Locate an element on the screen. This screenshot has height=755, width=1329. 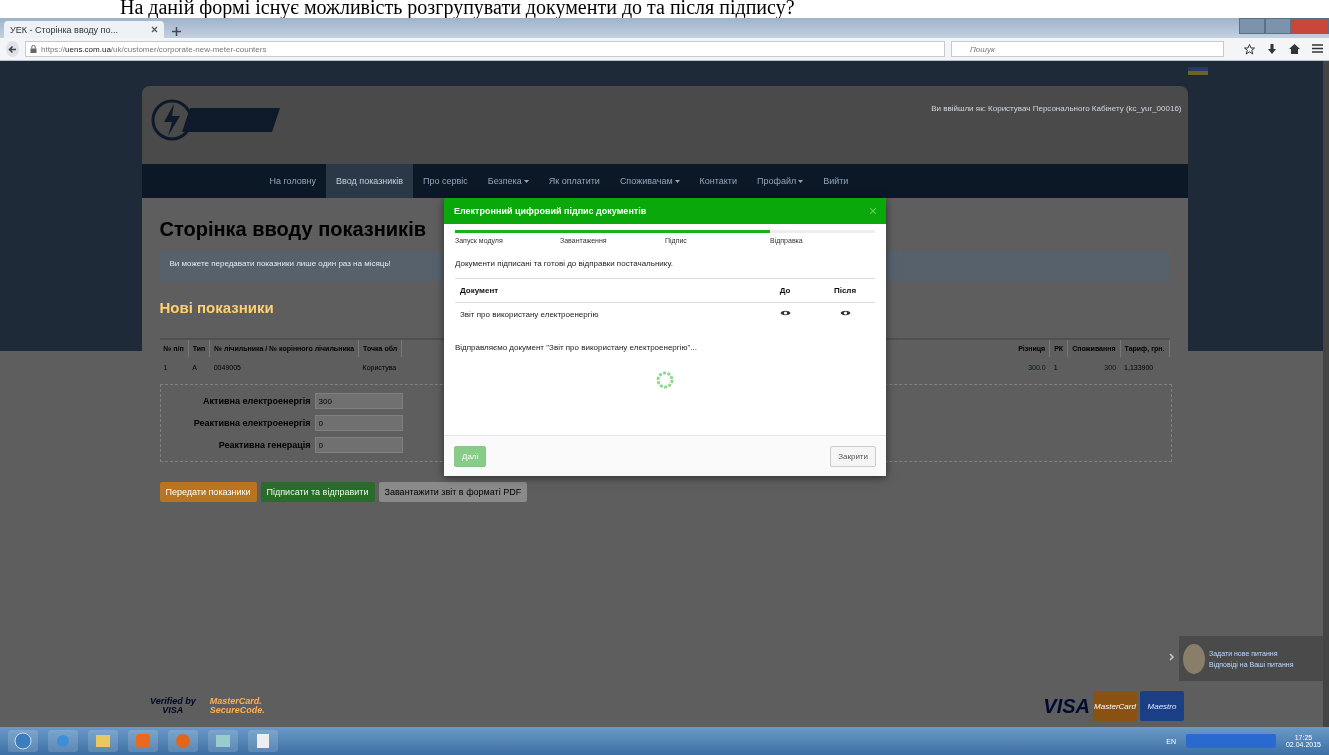
back-icon is located at coordinates (12, 49).